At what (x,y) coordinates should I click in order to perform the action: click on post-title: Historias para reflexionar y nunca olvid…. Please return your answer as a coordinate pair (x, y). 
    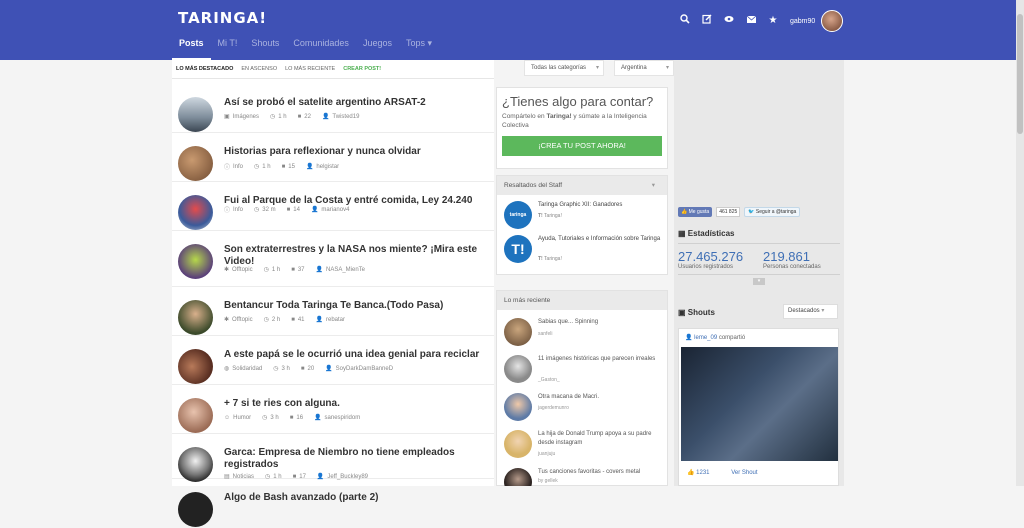
    Looking at the image, I should click on (354, 152).